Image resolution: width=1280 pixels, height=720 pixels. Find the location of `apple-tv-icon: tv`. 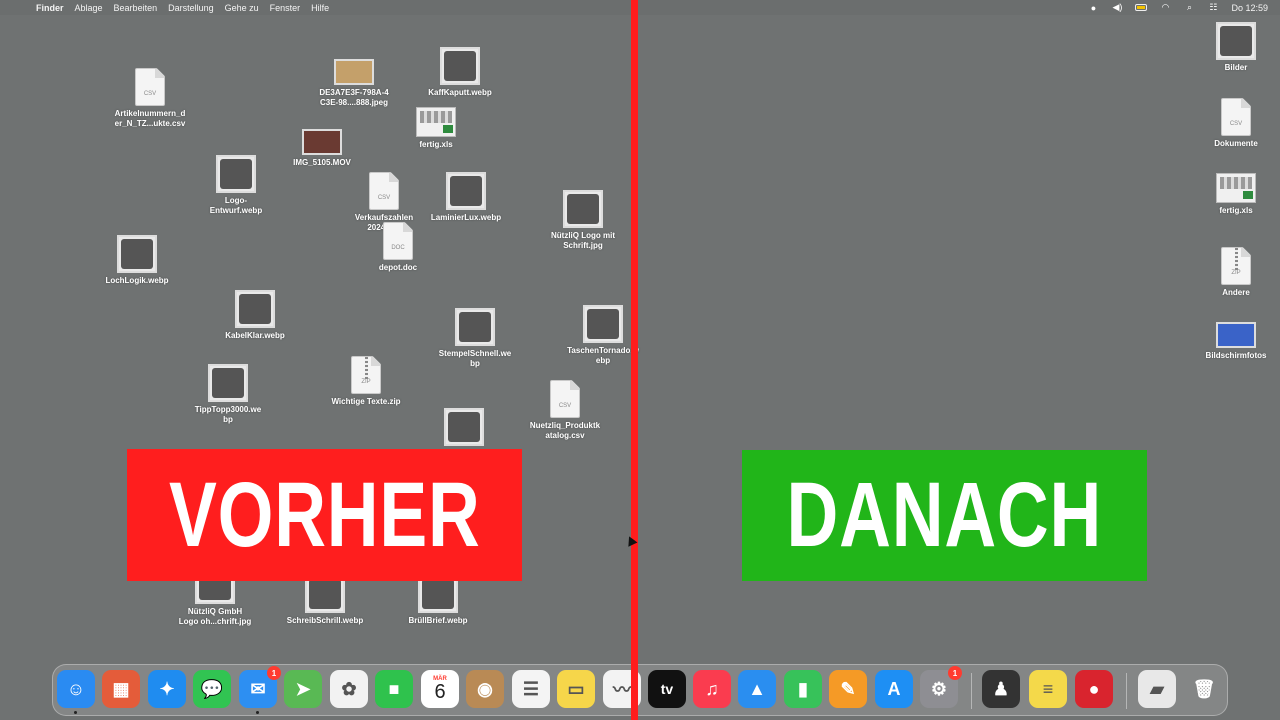

apple-tv-icon: tv is located at coordinates (667, 689).